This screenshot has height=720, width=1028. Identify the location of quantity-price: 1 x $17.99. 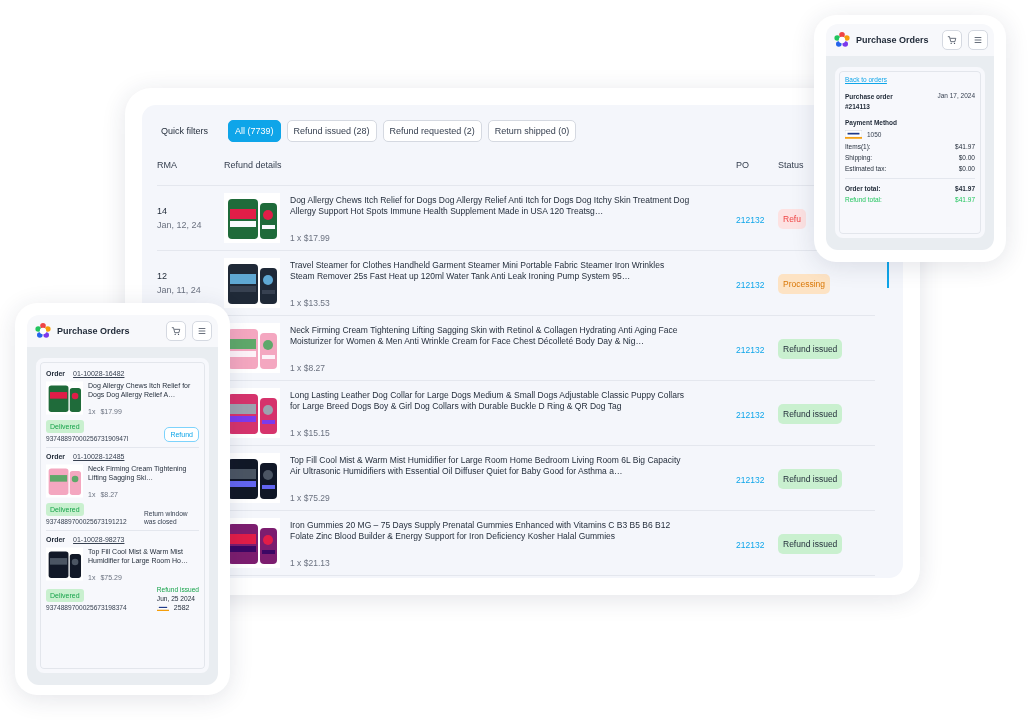
(310, 238).